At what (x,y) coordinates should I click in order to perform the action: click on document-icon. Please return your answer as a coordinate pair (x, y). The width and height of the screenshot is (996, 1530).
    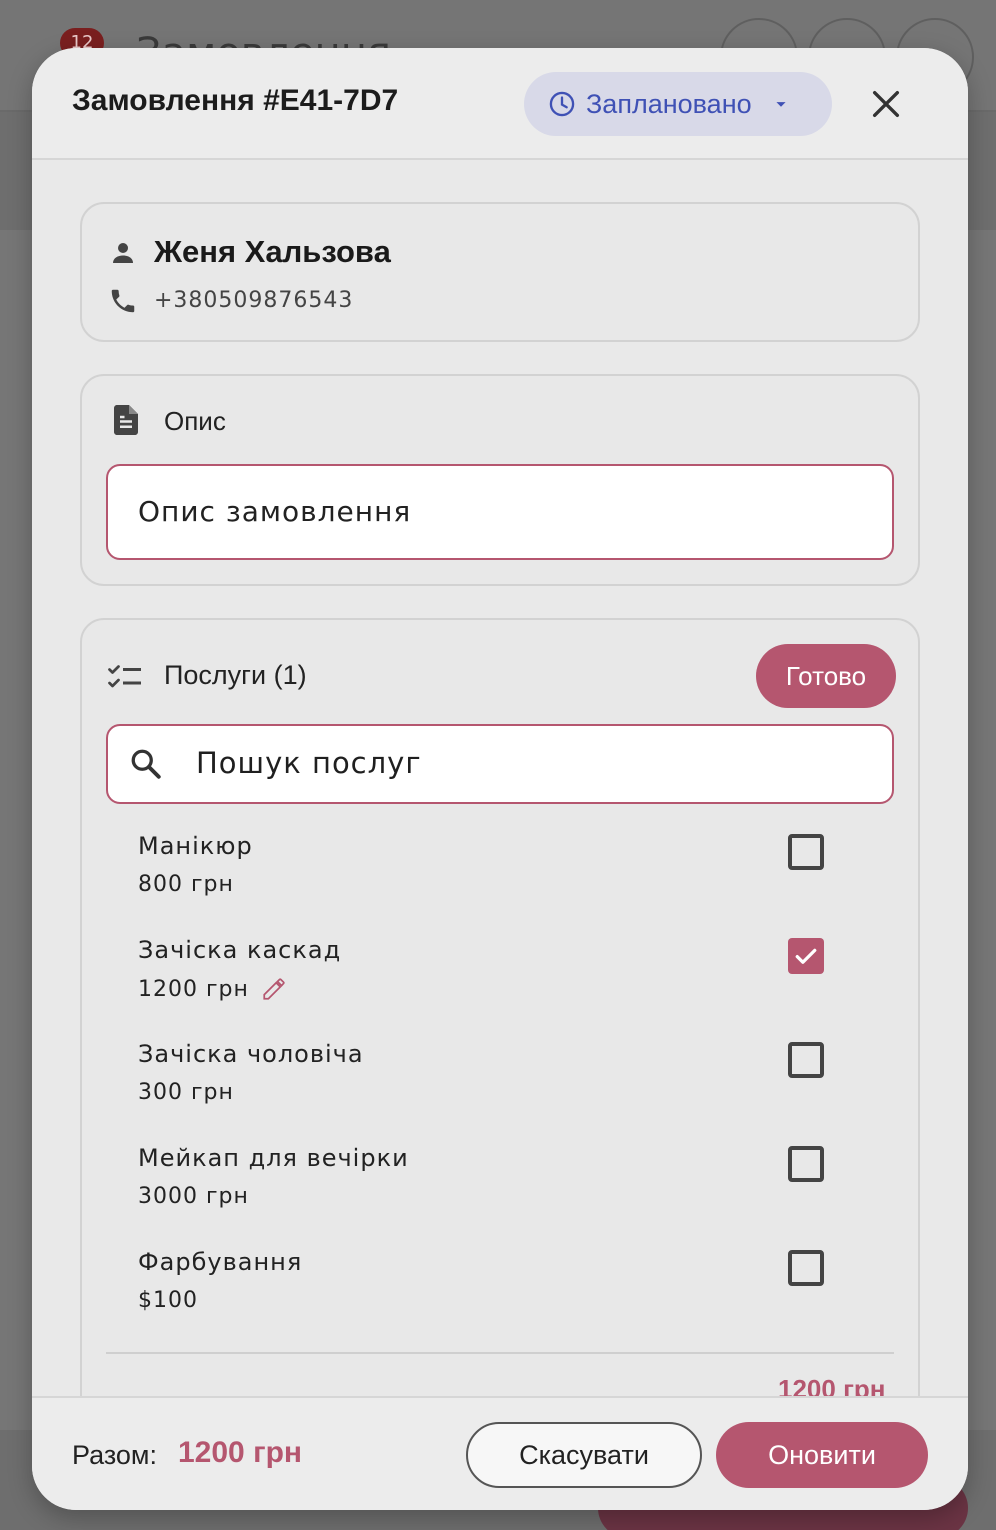
    Looking at the image, I should click on (126, 420).